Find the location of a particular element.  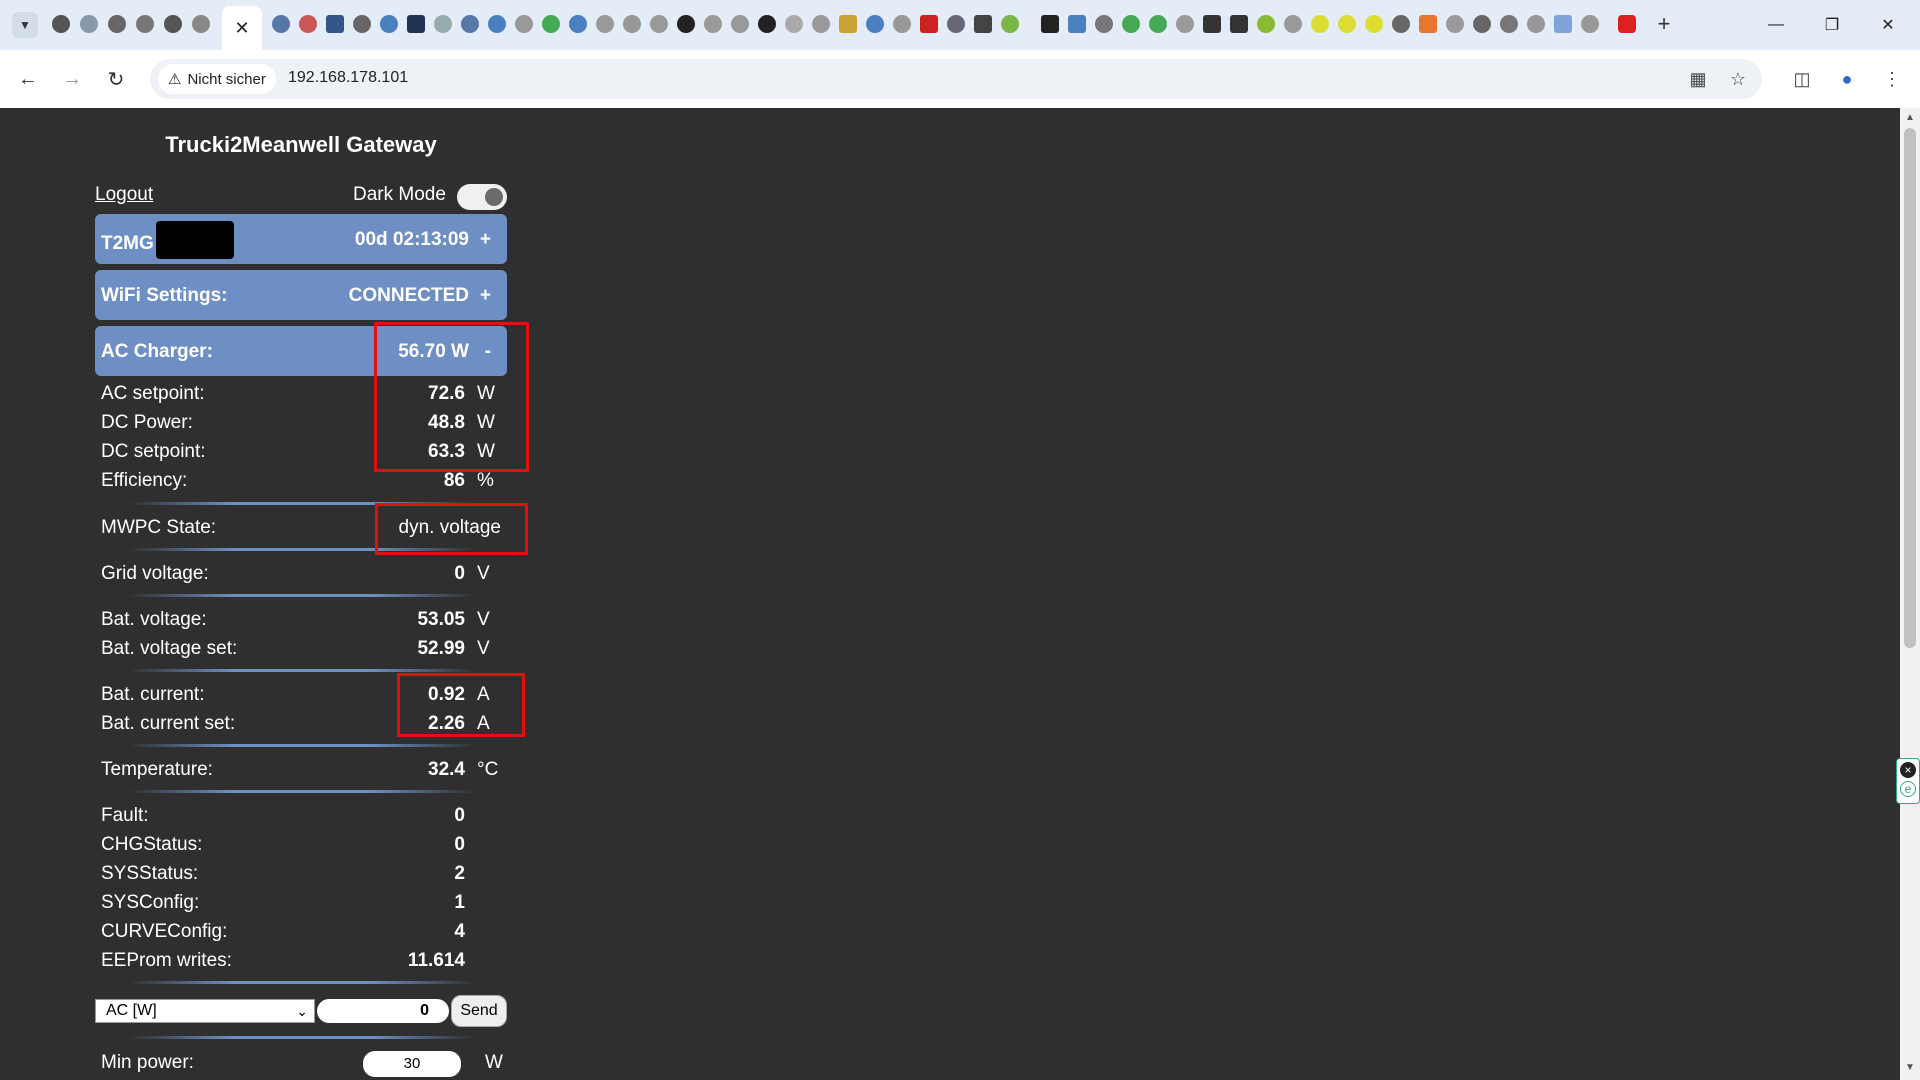

scroll-down-arrow-icon: ▼ is located at coordinates (1910, 1069).